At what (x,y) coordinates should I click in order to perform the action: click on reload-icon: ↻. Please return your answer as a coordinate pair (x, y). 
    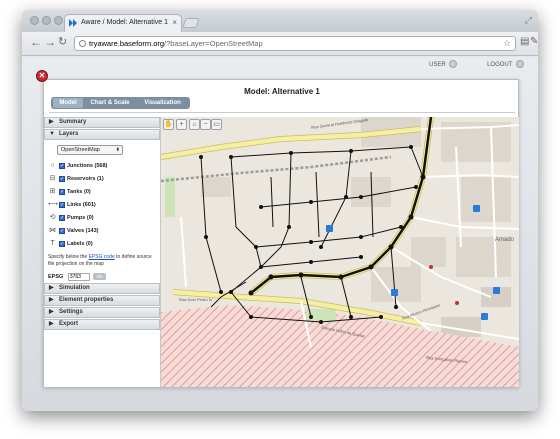
    Looking at the image, I should click on (62, 41).